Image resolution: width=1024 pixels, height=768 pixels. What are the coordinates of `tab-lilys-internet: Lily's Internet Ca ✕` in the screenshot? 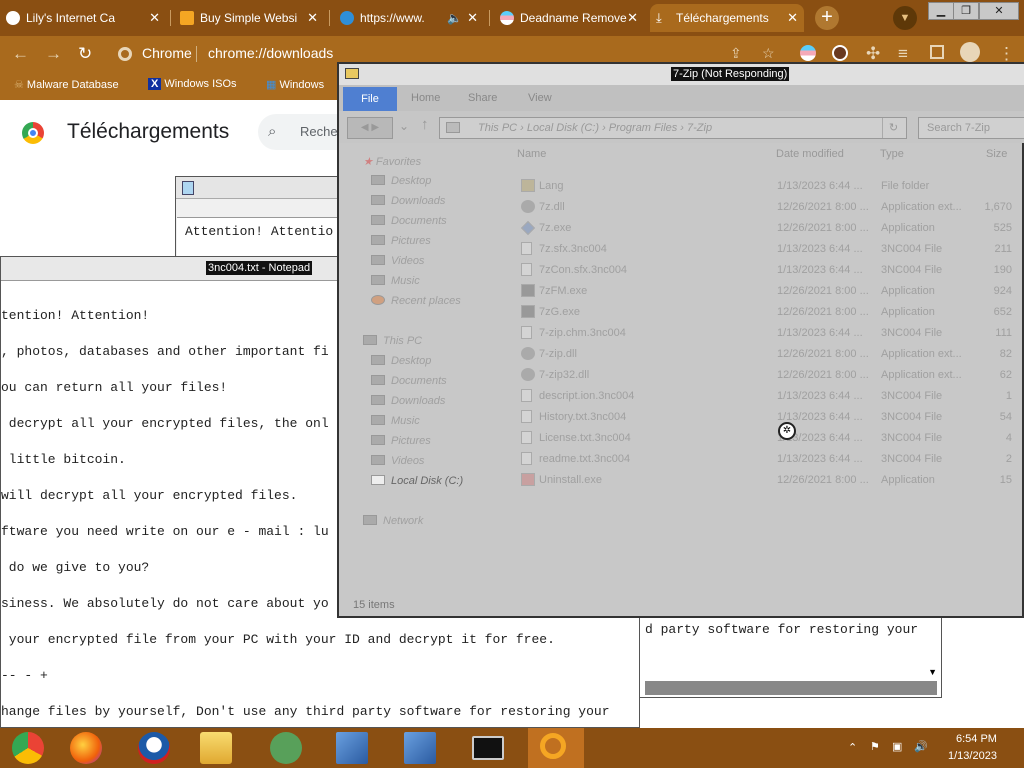 It's located at (83, 18).